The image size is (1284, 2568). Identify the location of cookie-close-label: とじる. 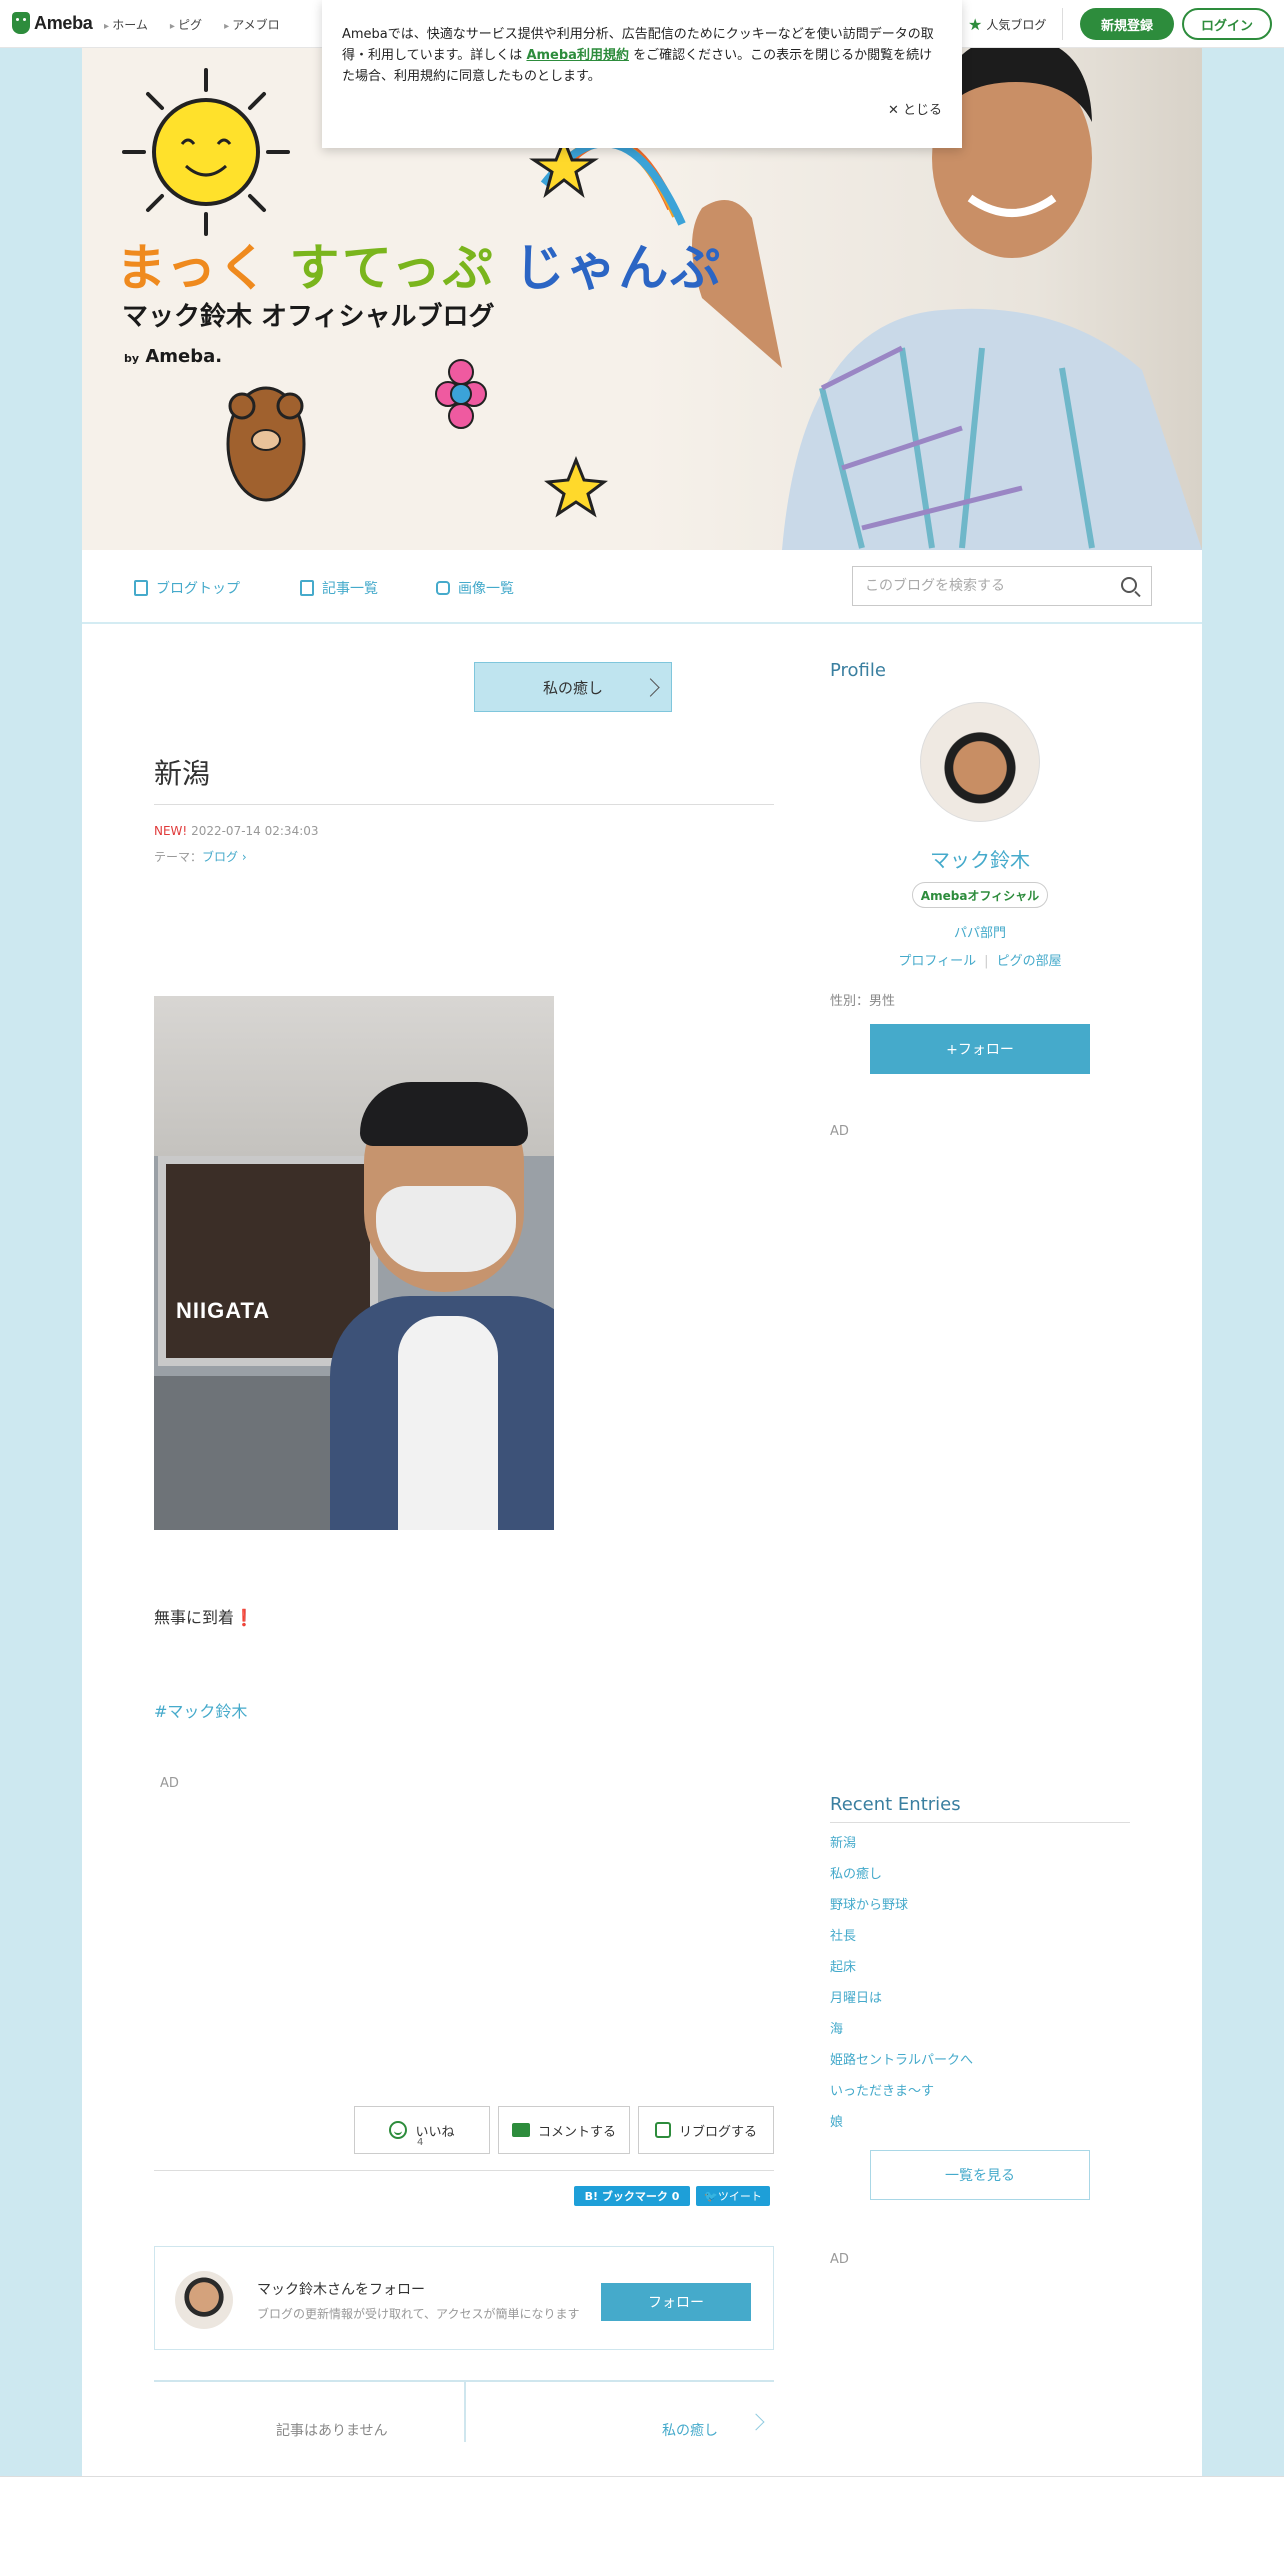
(922, 110).